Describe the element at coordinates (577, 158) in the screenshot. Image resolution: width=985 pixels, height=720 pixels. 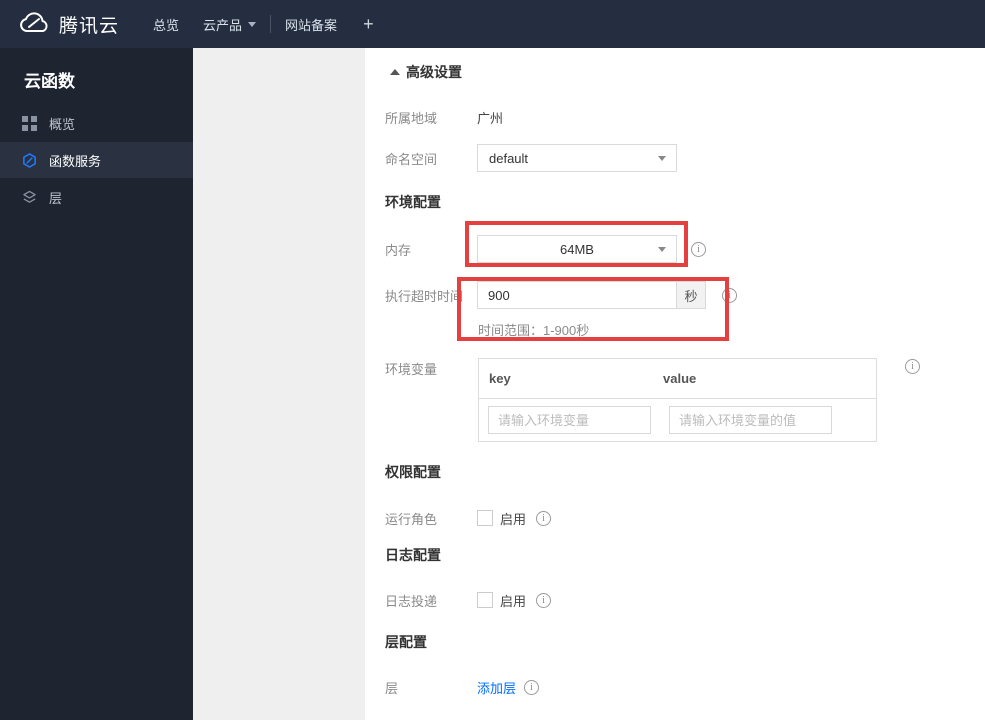
I see `namespace-select: default` at that location.